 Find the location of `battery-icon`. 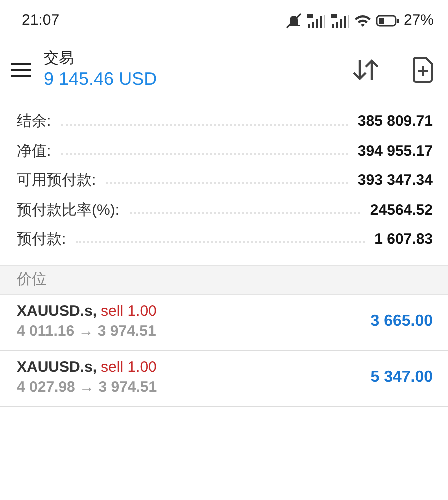

battery-icon is located at coordinates (388, 21).